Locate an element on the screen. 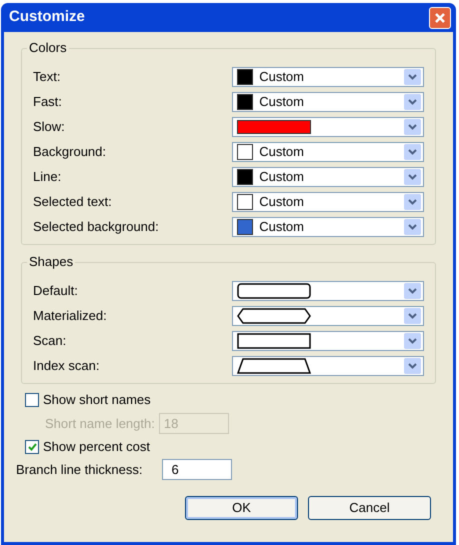 The width and height of the screenshot is (459, 545). dialog-button: Cancel is located at coordinates (369, 508).